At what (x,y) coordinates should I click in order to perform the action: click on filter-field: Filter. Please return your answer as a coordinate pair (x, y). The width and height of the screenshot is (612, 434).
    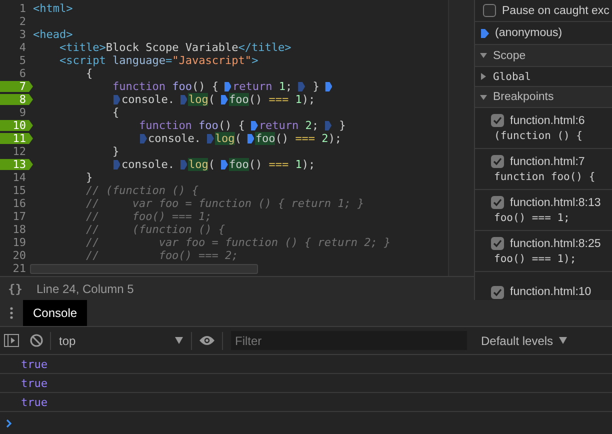
    Looking at the image, I should click on (349, 340).